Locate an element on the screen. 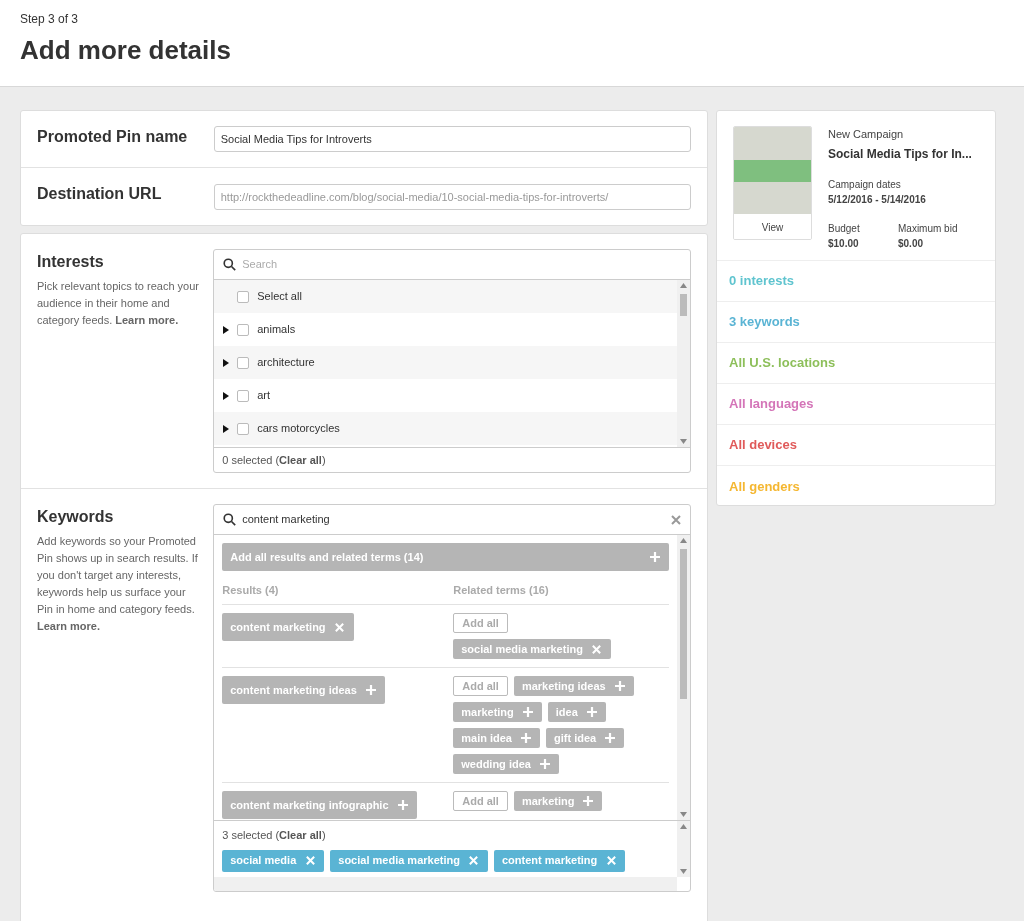 The width and height of the screenshot is (1024, 921). column-heading: Results (4) is located at coordinates (251, 590).